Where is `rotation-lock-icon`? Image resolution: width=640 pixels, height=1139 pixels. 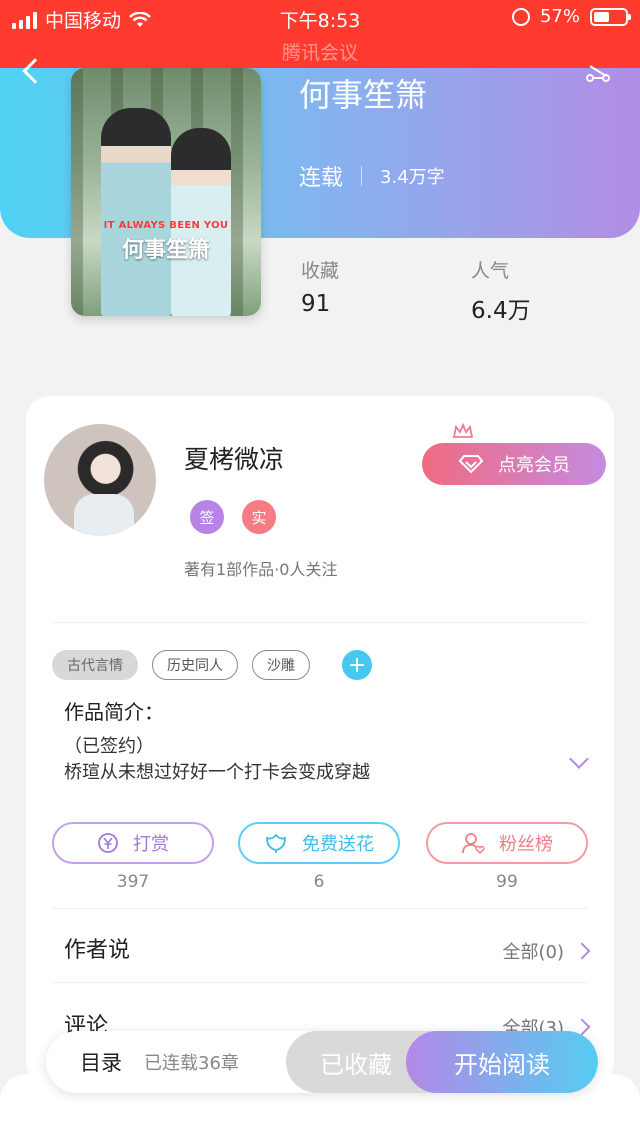 rotation-lock-icon is located at coordinates (520, 16).